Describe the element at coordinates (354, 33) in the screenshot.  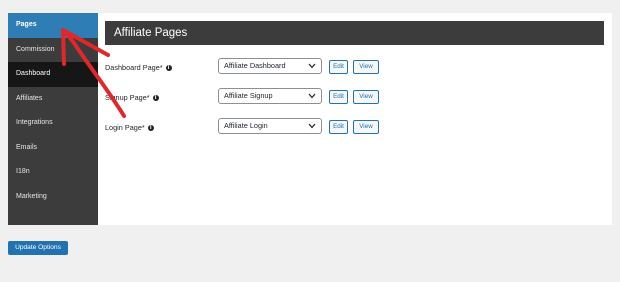
I see `page-title: Affiliate Pages` at that location.